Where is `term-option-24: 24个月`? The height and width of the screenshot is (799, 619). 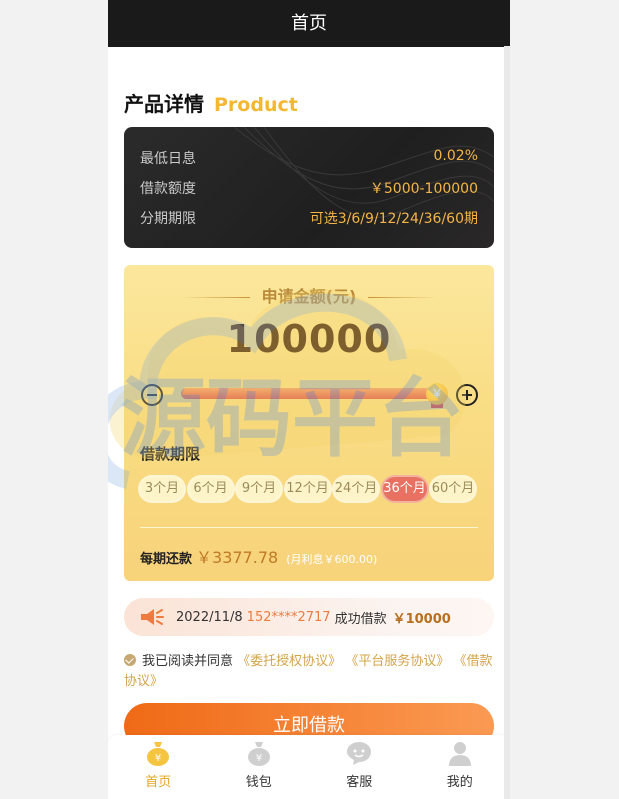
term-option-24: 24个月 is located at coordinates (356, 489).